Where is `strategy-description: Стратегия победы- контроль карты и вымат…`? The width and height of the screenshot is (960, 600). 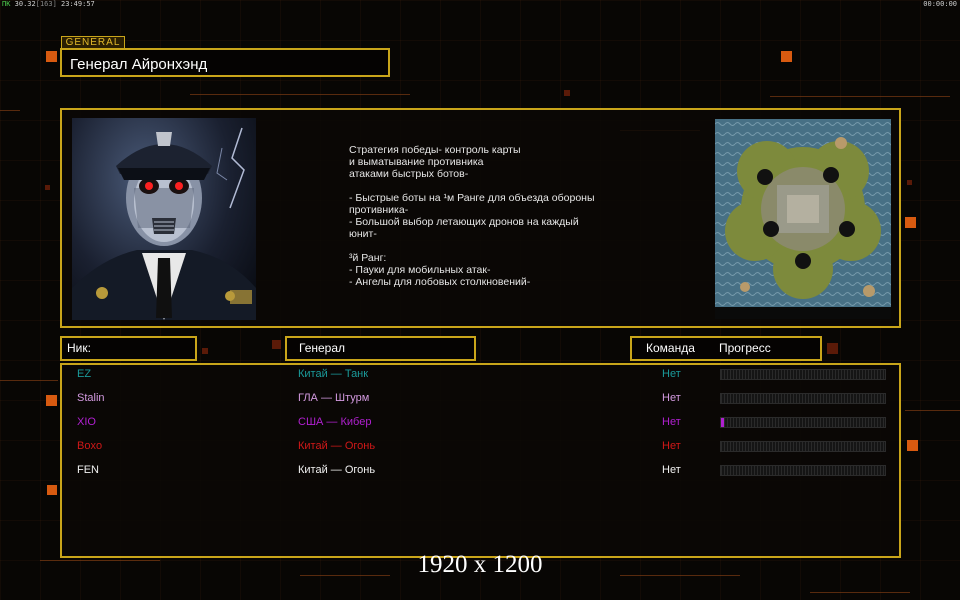 strategy-description: Стратегия победы- контроль карты и вымат… is located at coordinates (472, 216).